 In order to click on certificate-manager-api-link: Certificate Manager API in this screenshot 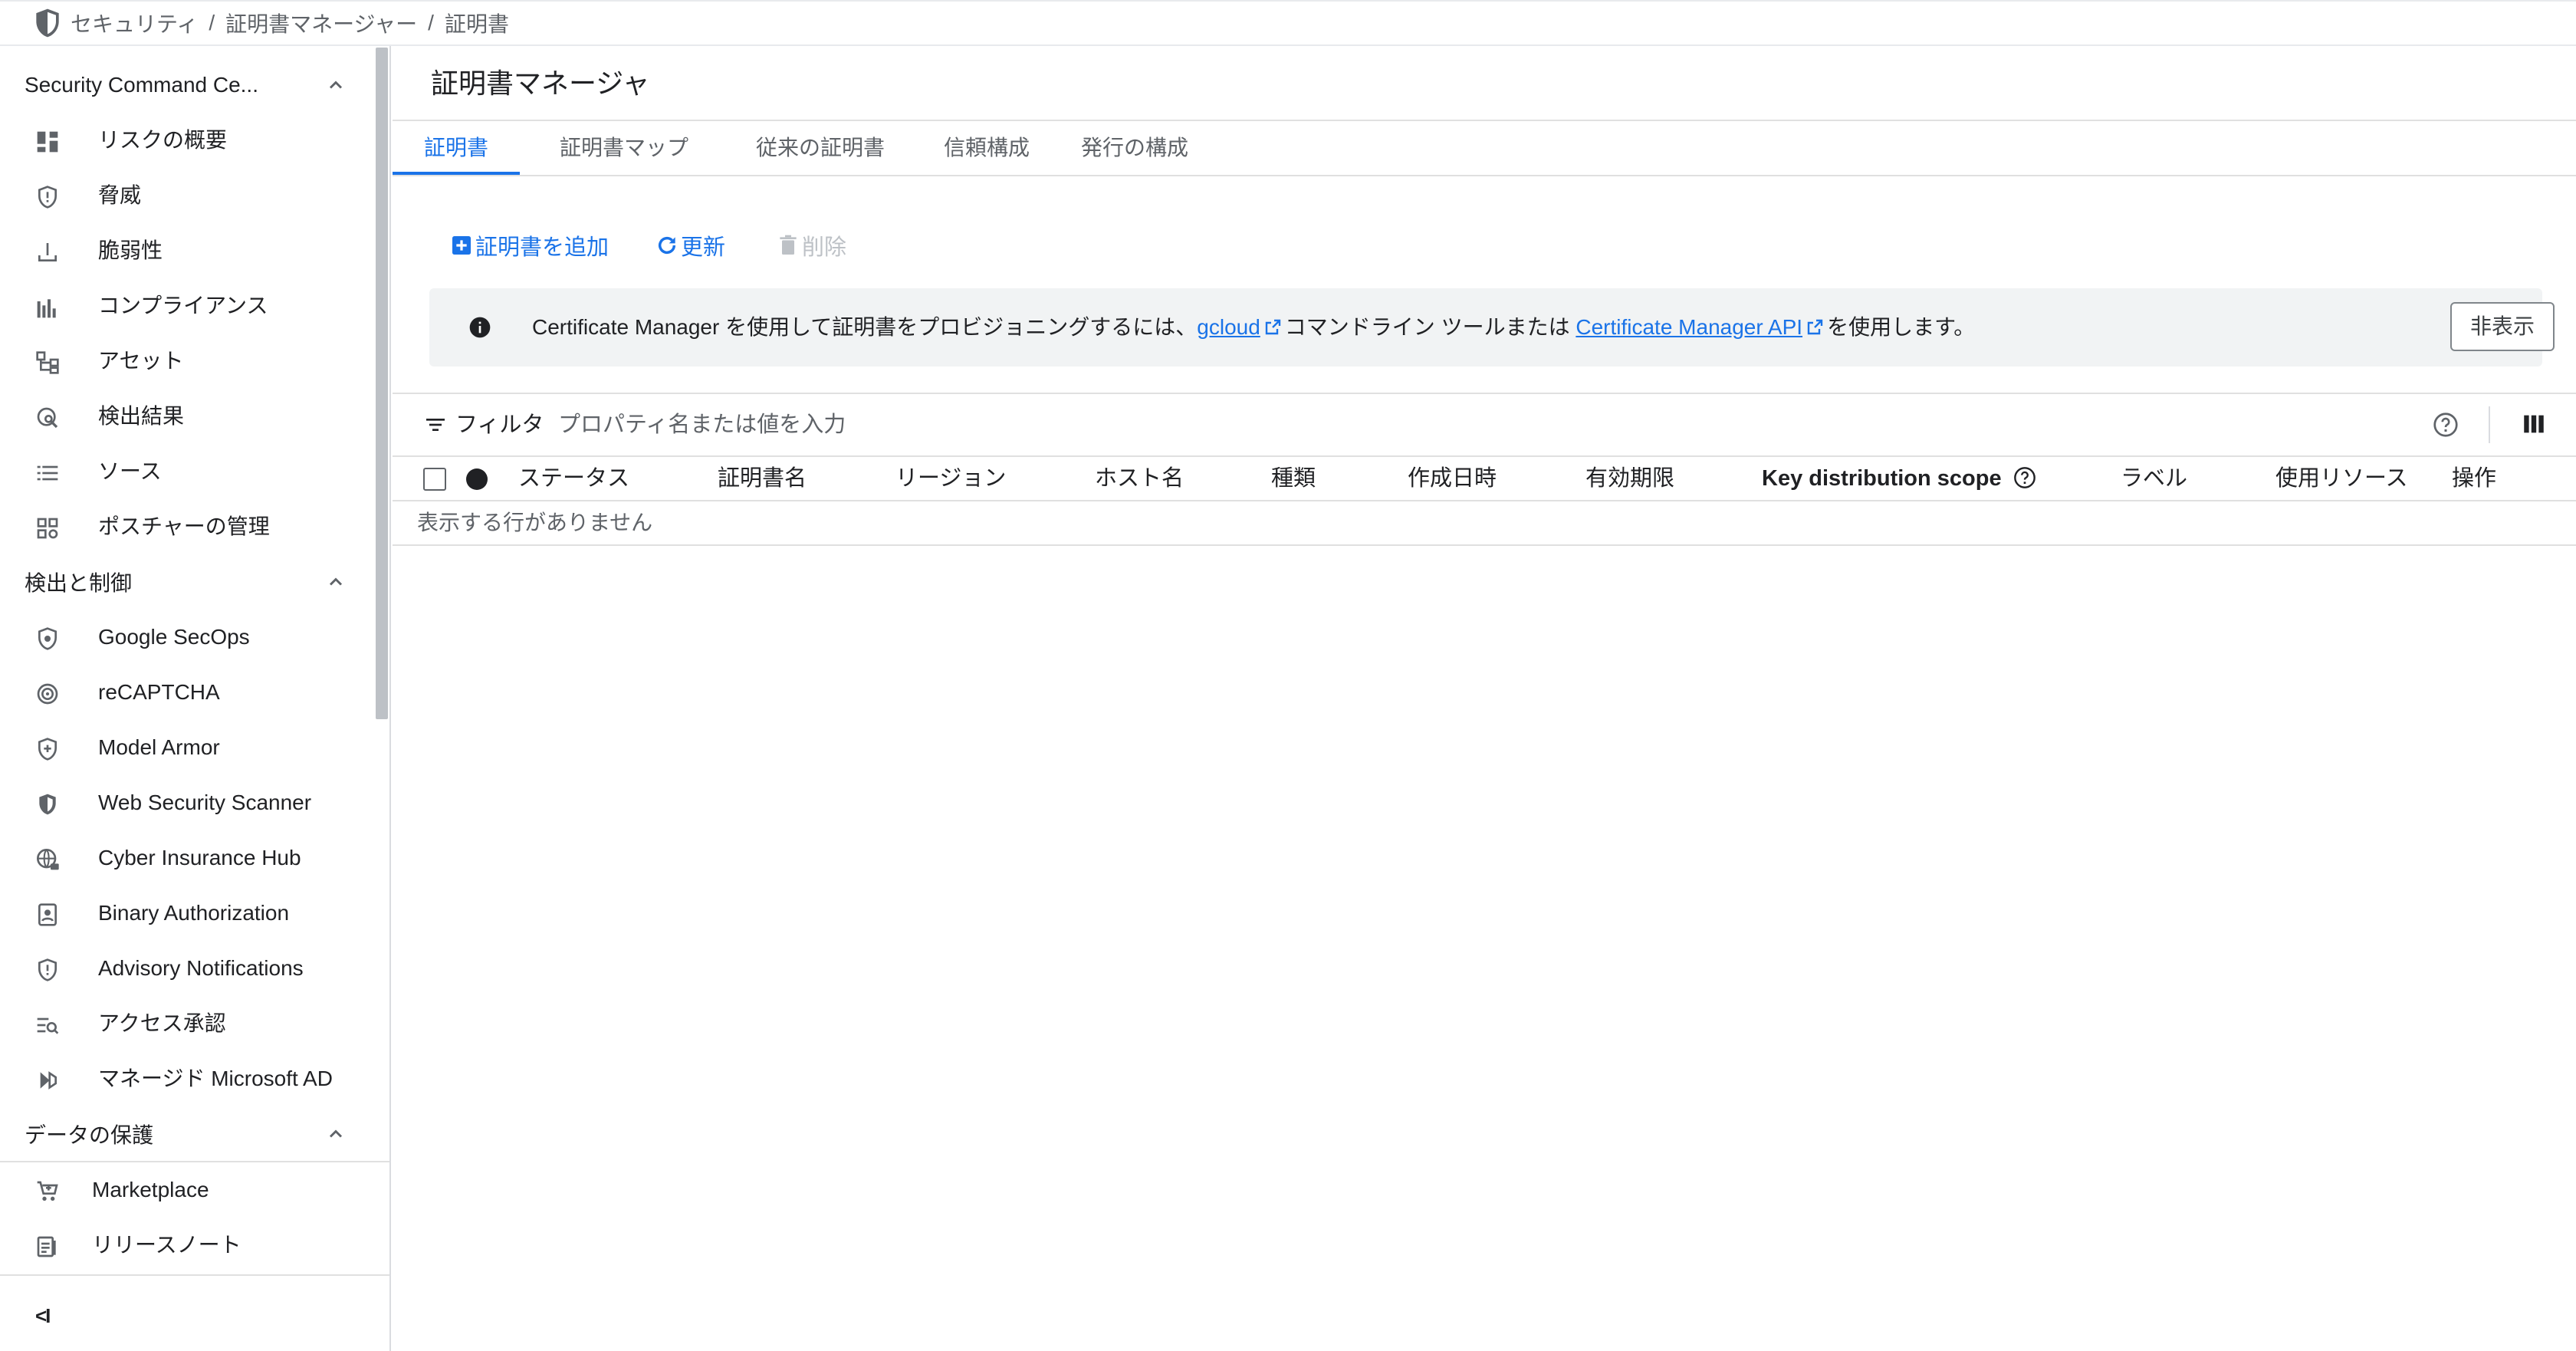, I will do `click(1689, 327)`.